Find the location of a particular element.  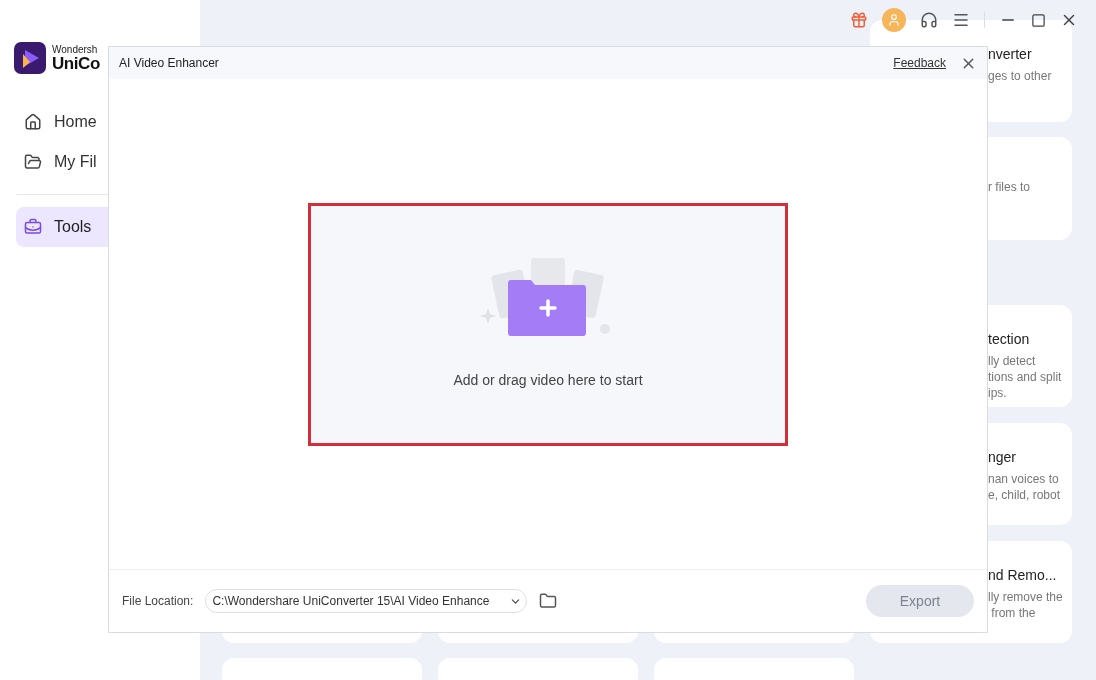

card-description: lly detect tions and split ips. is located at coordinates (1025, 377).